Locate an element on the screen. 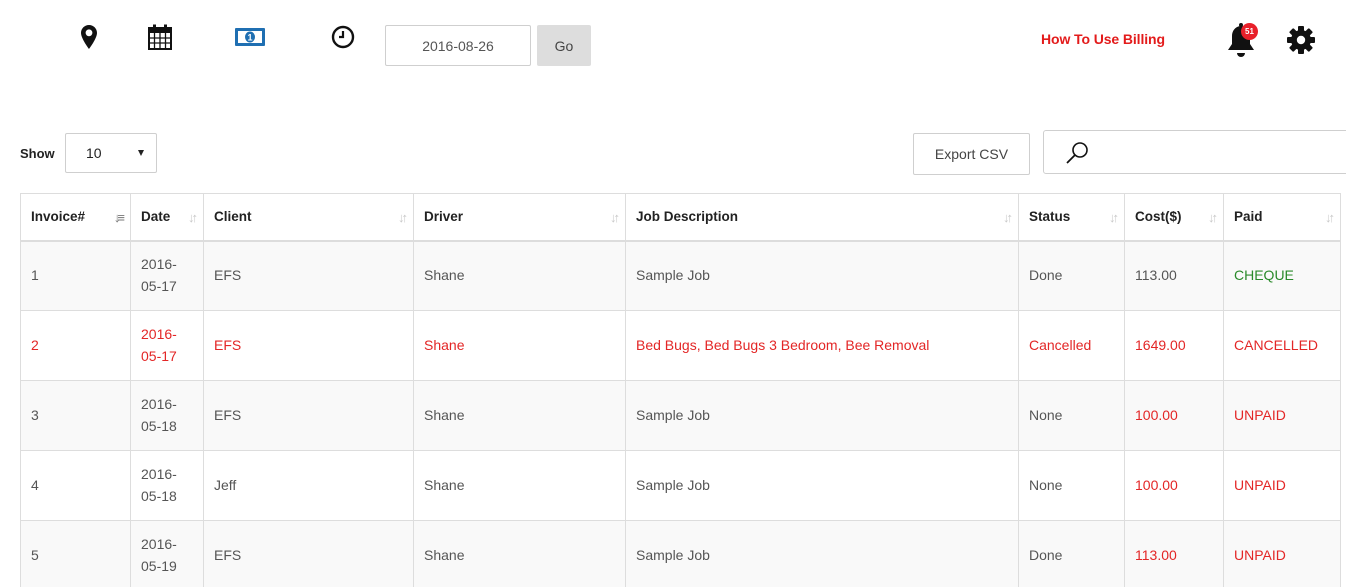 The image size is (1346, 587). go-button: Go is located at coordinates (564, 45).